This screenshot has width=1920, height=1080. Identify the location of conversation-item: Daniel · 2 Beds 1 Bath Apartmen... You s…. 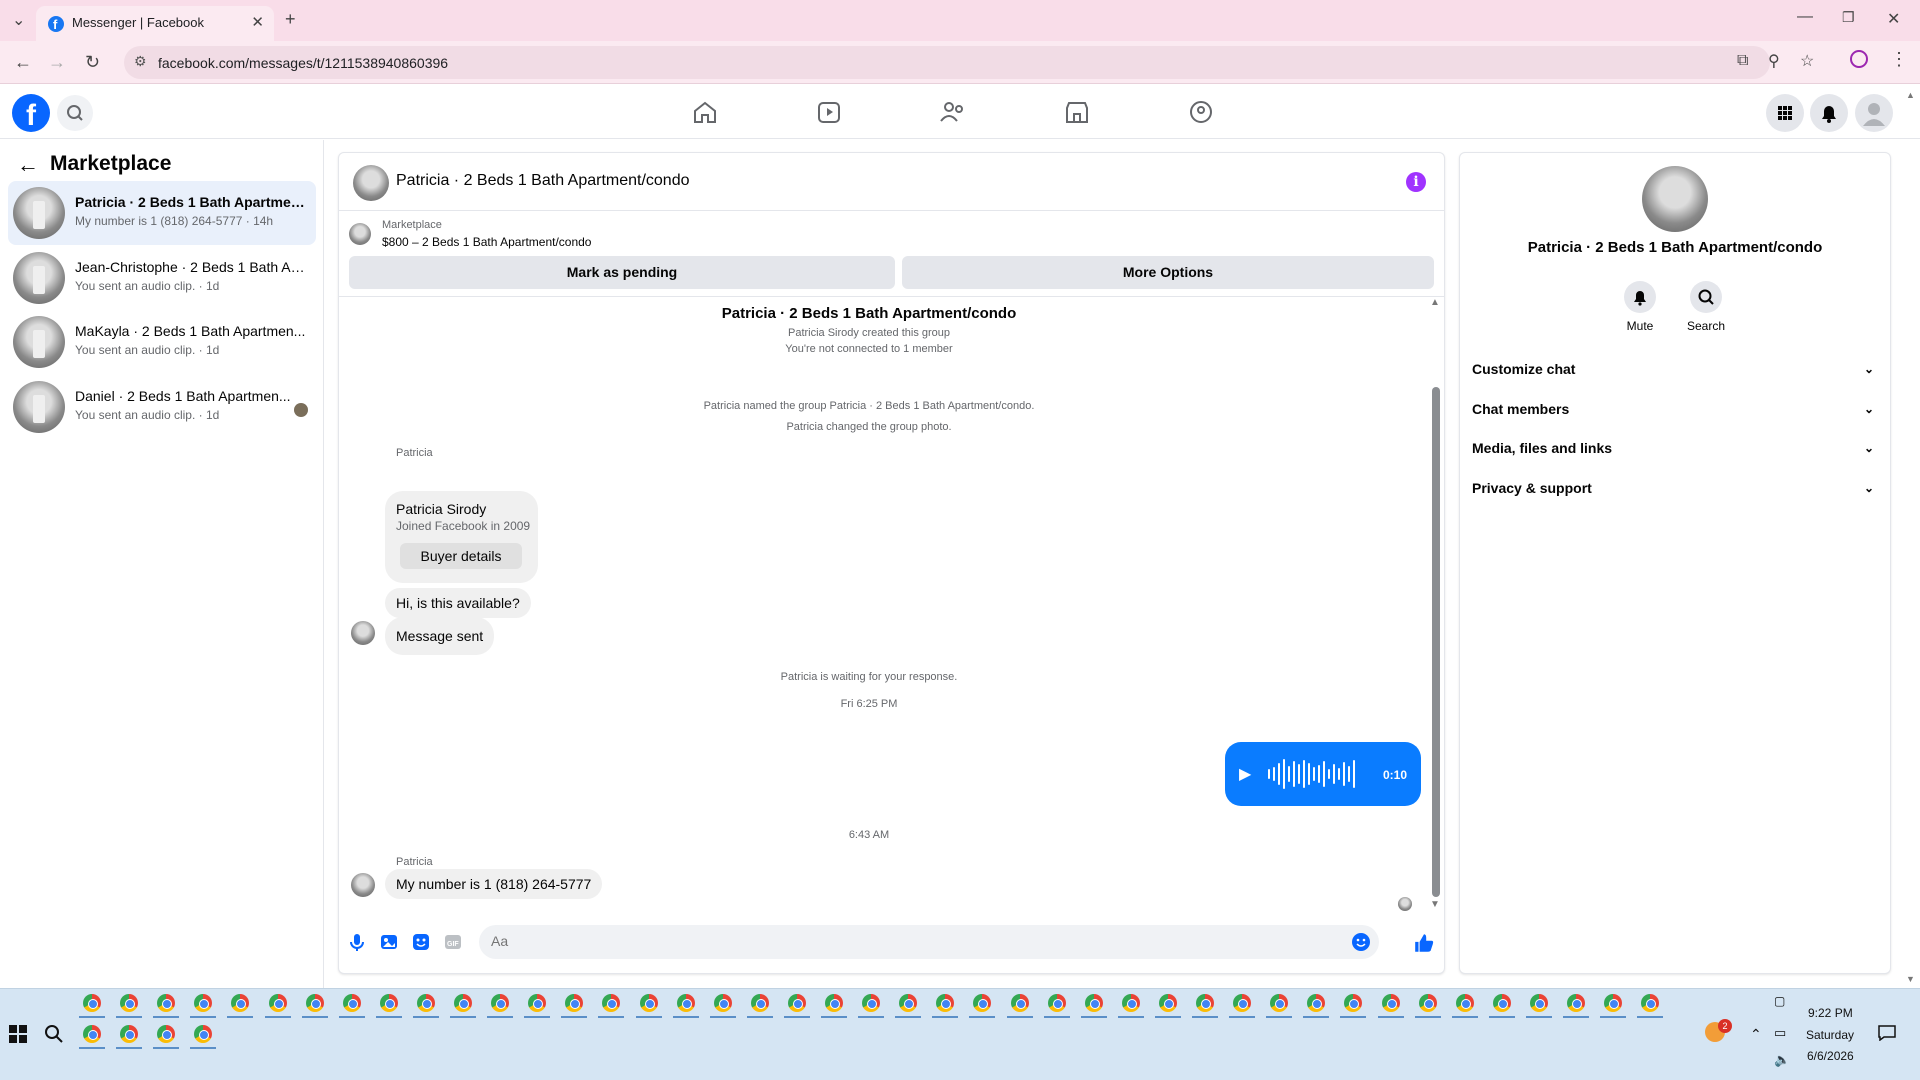
(162, 407).